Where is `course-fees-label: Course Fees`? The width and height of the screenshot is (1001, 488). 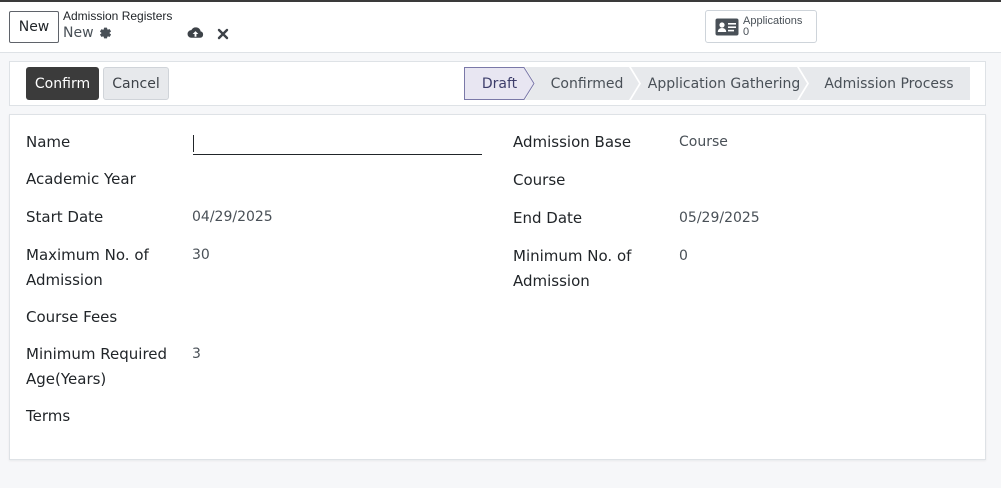 course-fees-label: Course Fees is located at coordinates (72, 317).